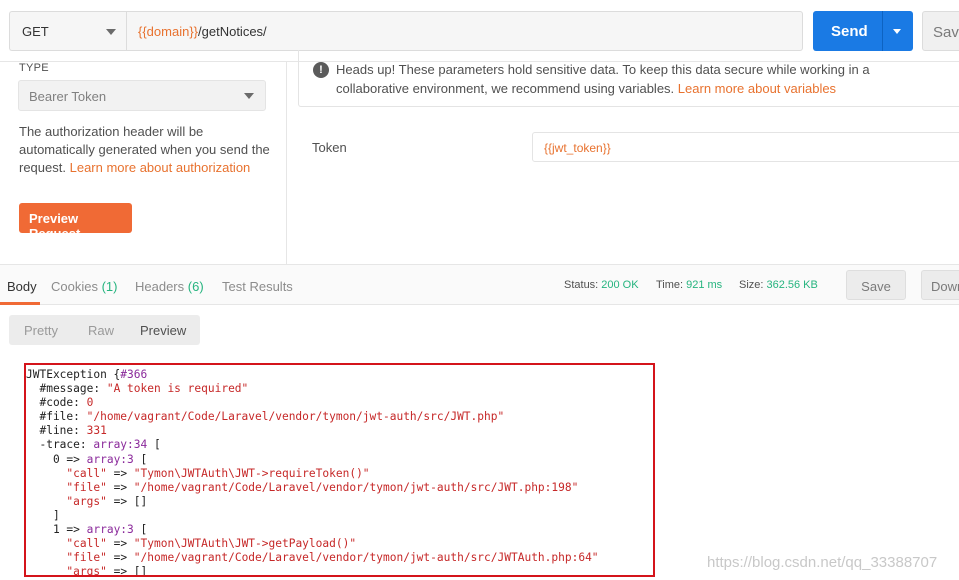  I want to click on tab-headers: Headers (6), so click(169, 286).